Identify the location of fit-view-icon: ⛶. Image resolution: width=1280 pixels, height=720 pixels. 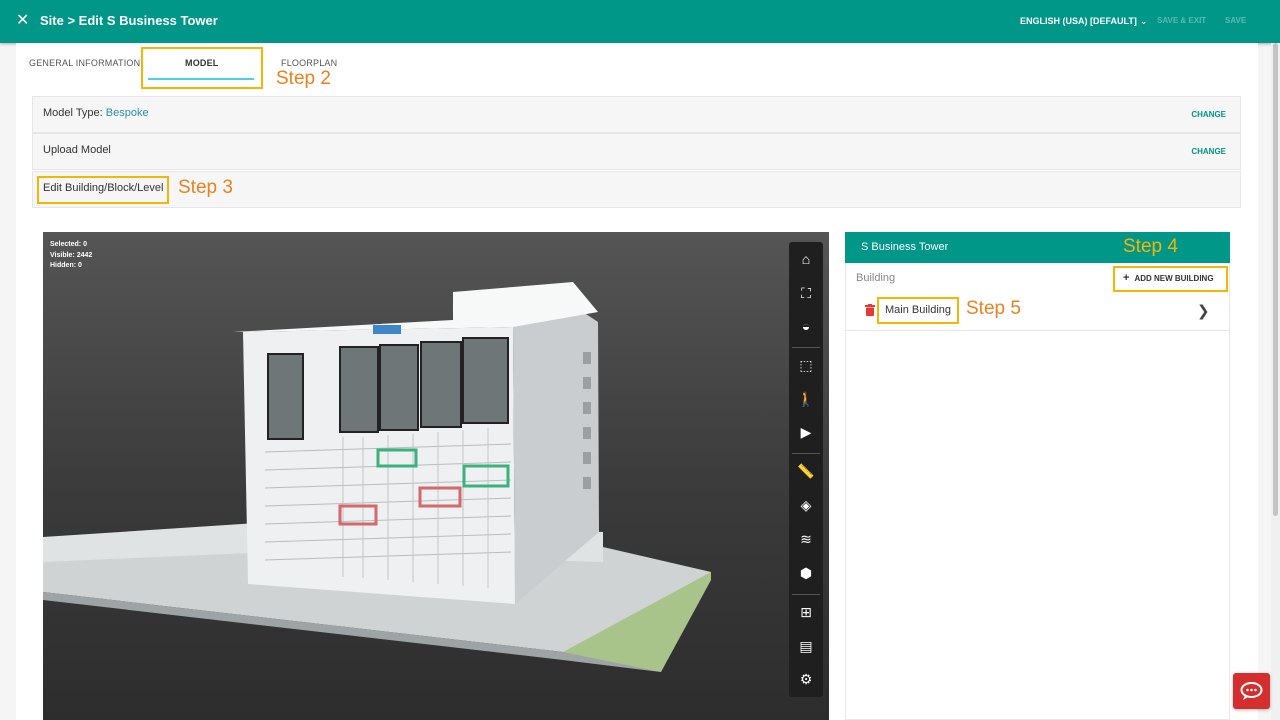
(806, 293).